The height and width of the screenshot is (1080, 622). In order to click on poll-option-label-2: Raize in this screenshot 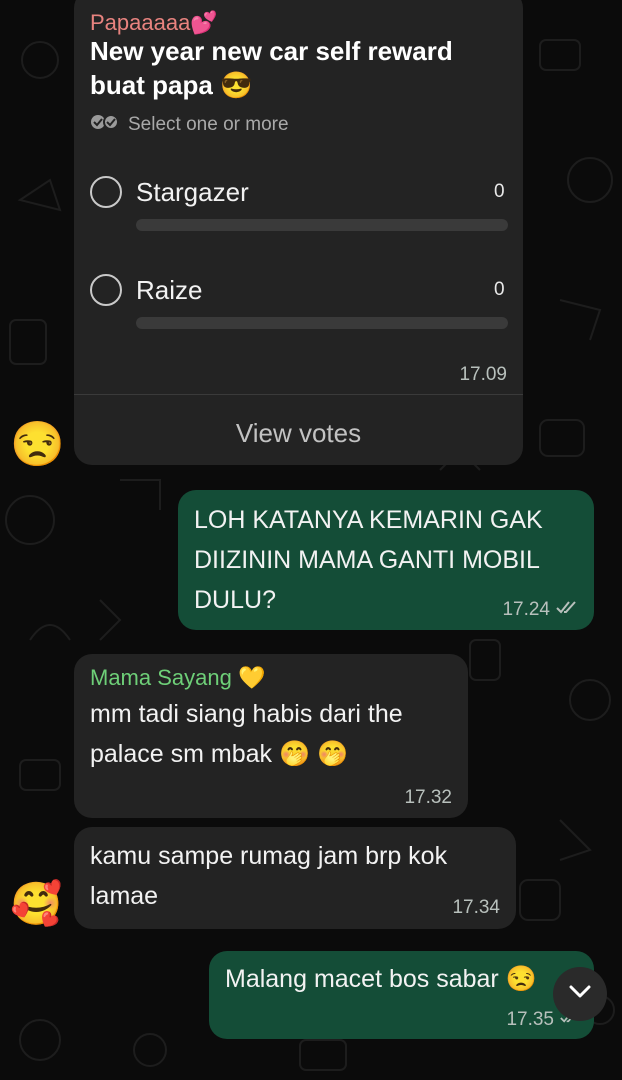, I will do `click(169, 290)`.